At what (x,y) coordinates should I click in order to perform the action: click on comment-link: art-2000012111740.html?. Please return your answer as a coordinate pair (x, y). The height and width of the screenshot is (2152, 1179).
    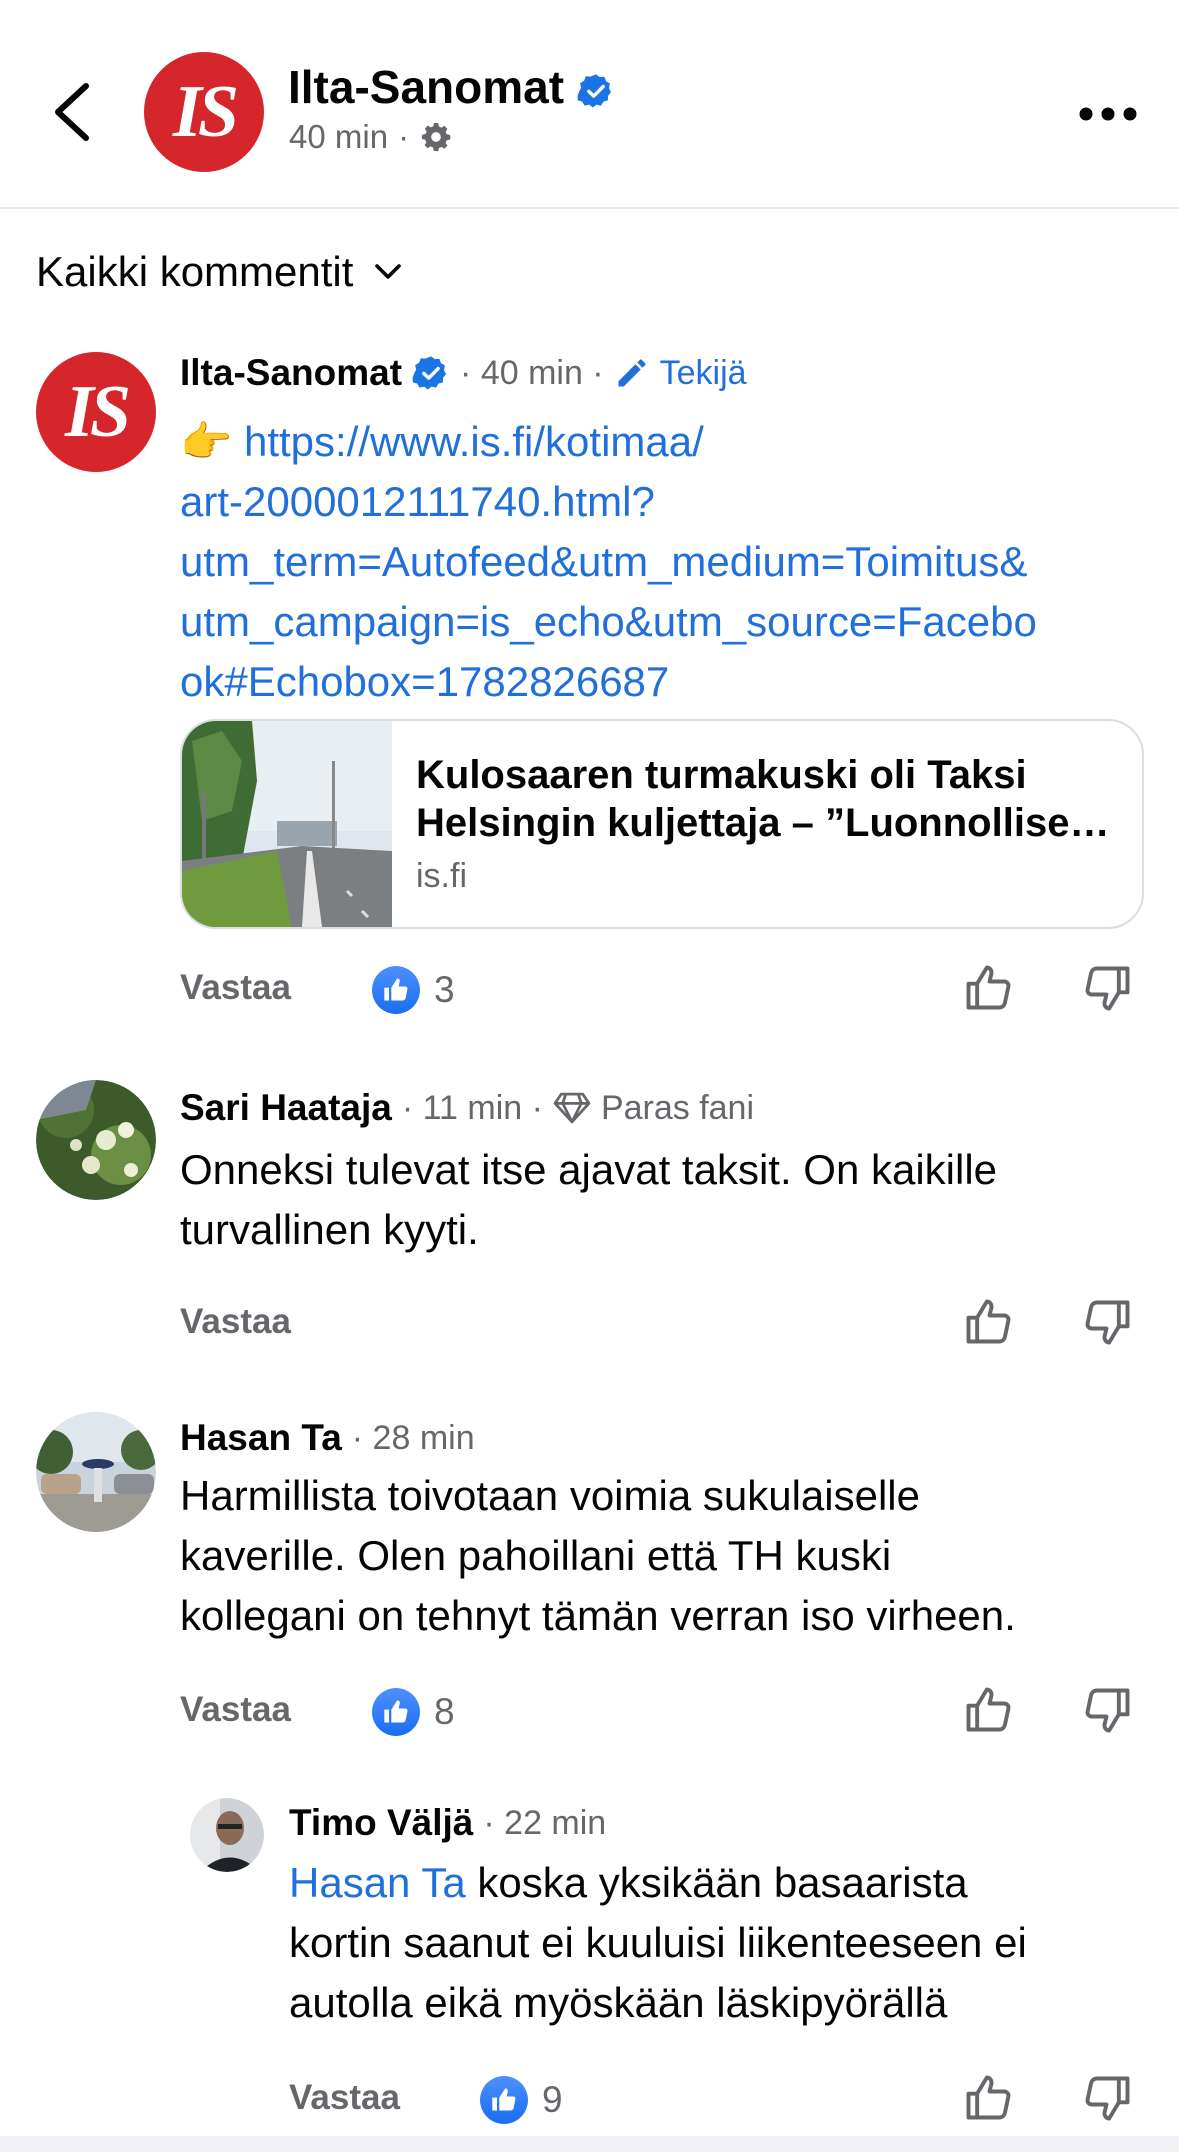
    Looking at the image, I should click on (670, 502).